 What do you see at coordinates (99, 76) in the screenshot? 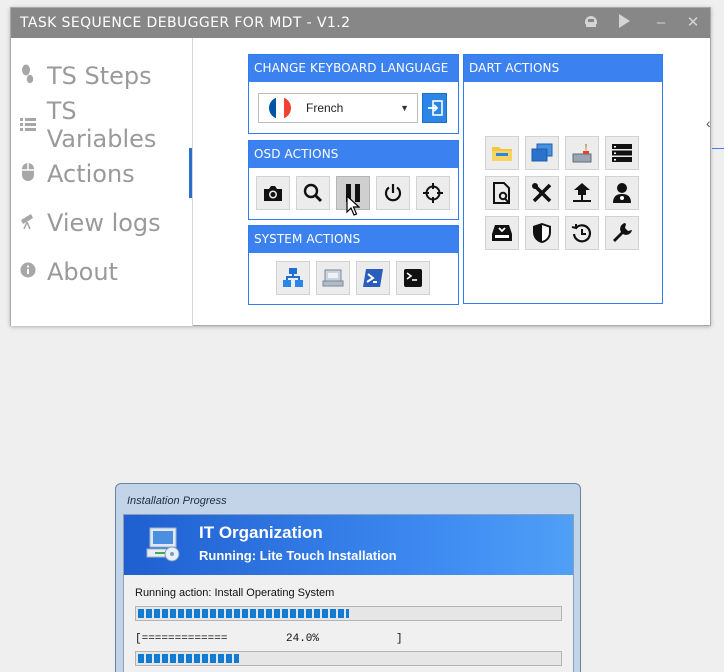
I see `sidebar-item-label: TS Steps` at bounding box center [99, 76].